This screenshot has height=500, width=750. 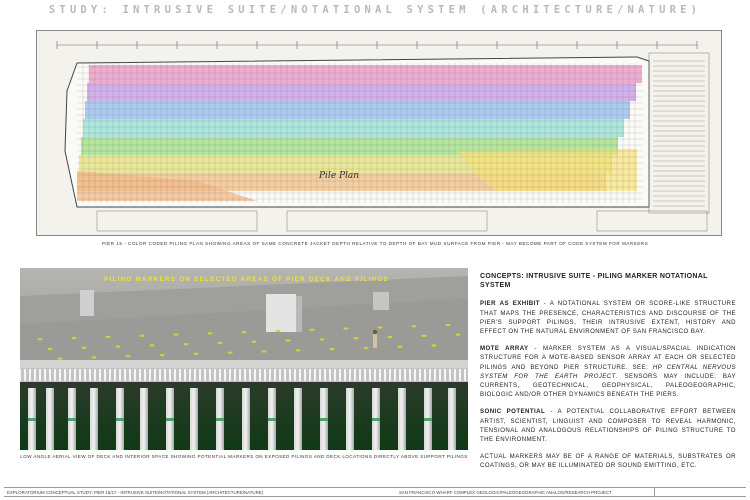 I want to click on exhibit-term: PIER AS EXHIBIT, so click(x=510, y=304).